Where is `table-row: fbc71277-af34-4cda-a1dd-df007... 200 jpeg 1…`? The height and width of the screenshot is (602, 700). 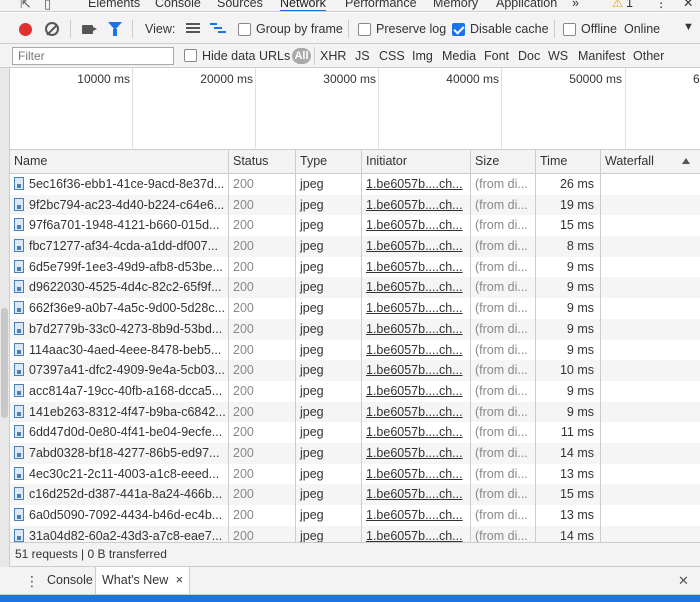 table-row: fbc71277-af34-4cda-a1dd-df007... 200 jpeg 1… is located at coordinates (355, 246).